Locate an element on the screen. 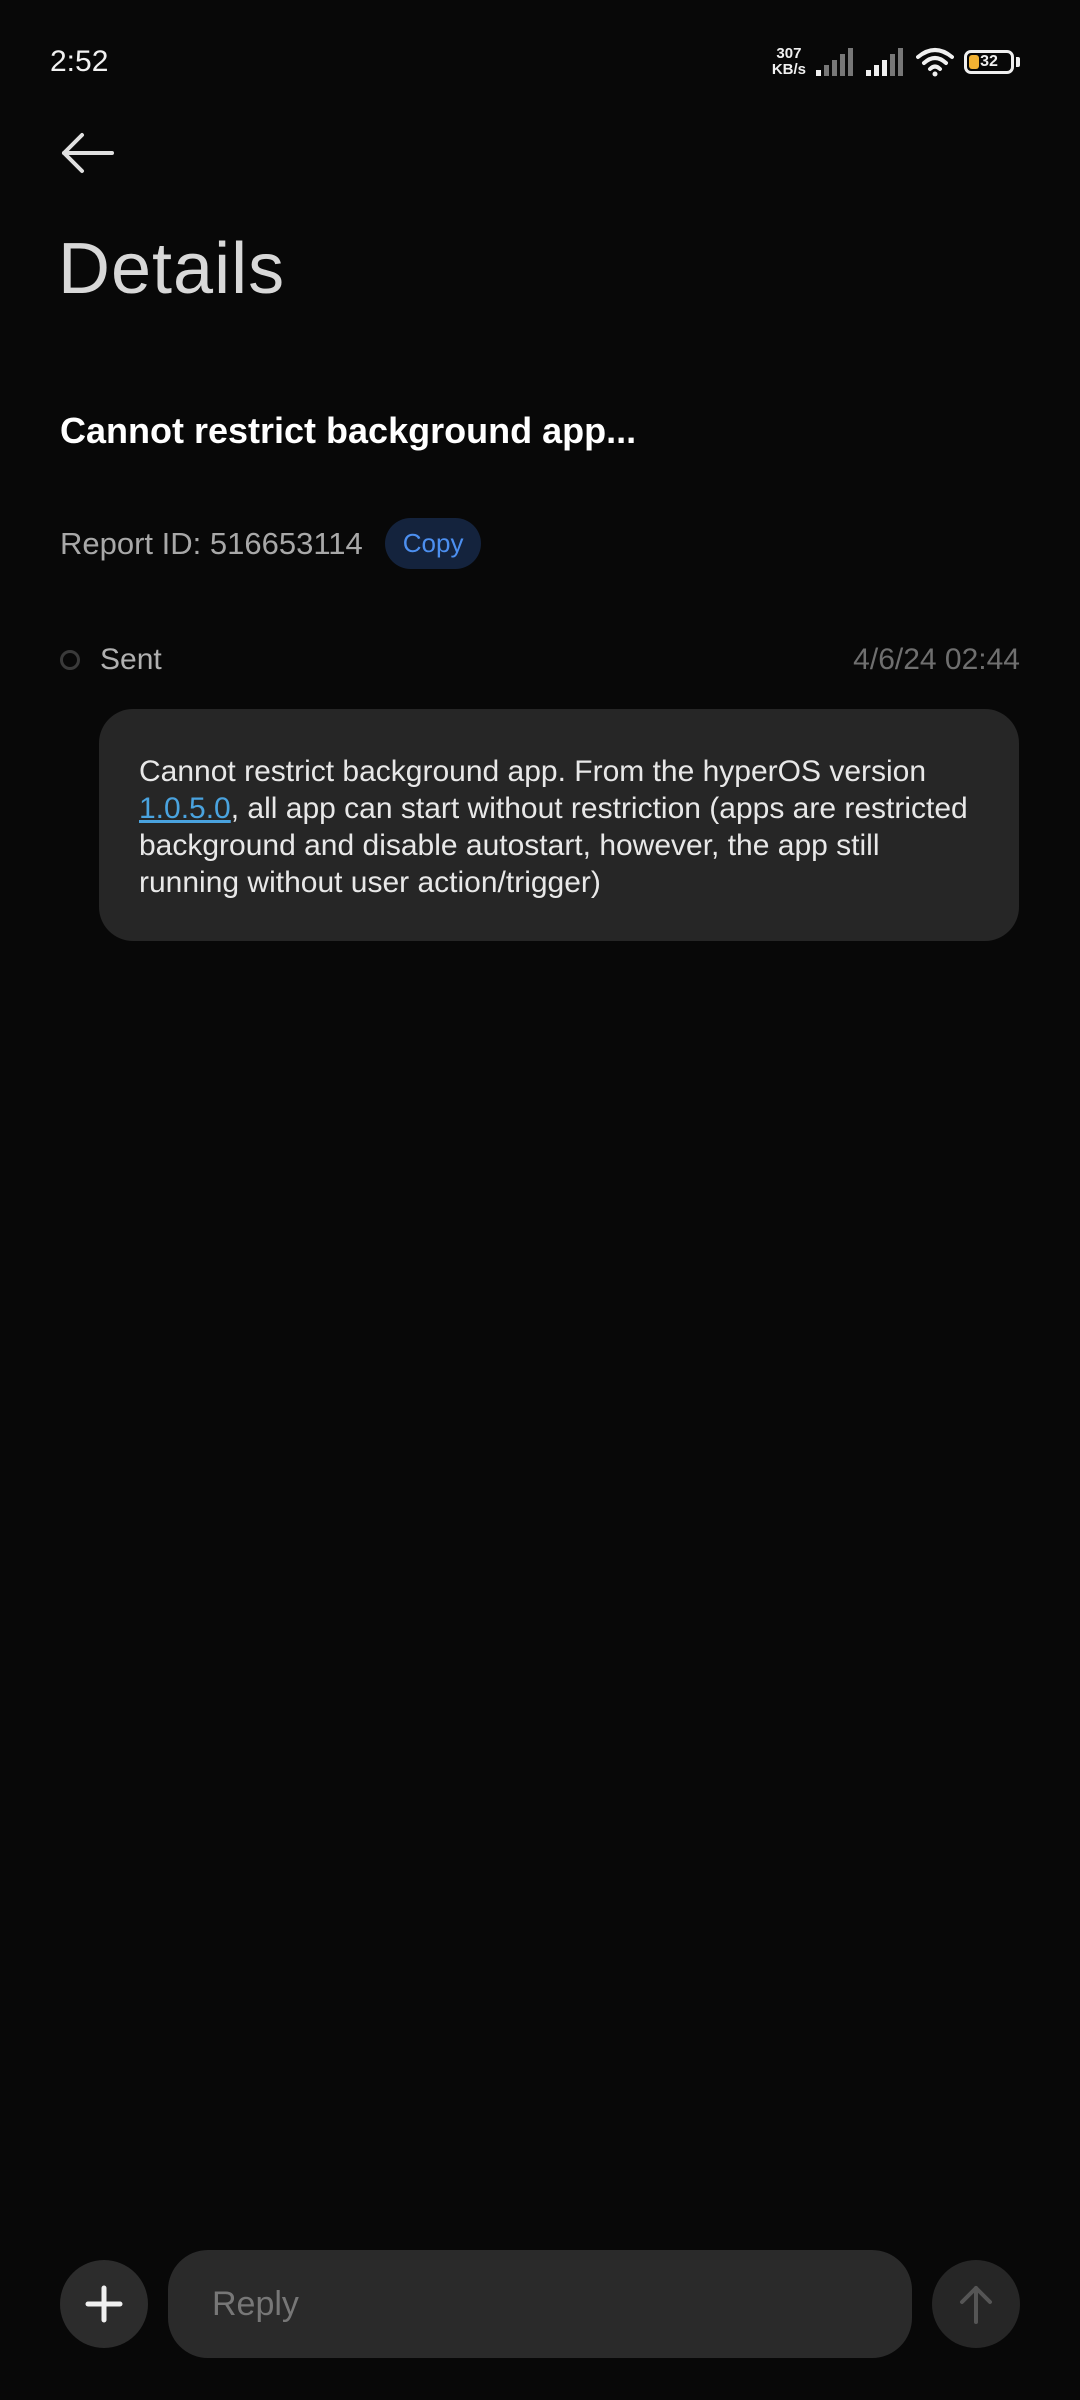  arrow-left-icon is located at coordinates (88, 153).